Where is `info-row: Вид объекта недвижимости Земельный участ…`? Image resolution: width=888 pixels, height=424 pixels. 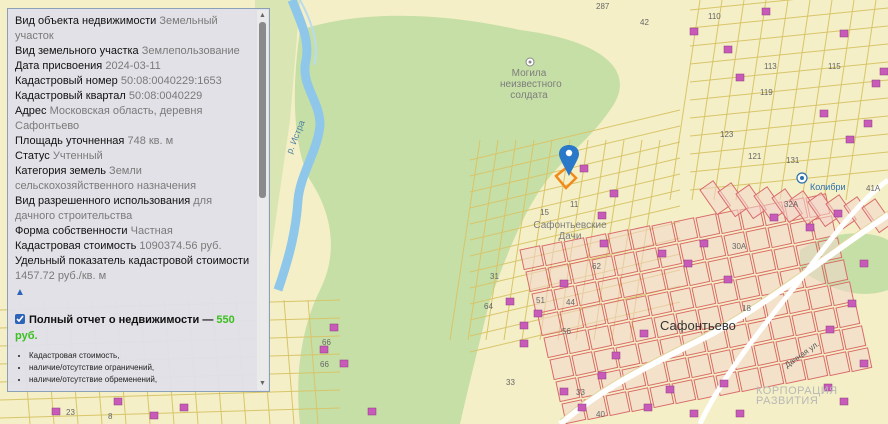
info-row: Вид объекта недвижимости Земельный участ… is located at coordinates (134, 29).